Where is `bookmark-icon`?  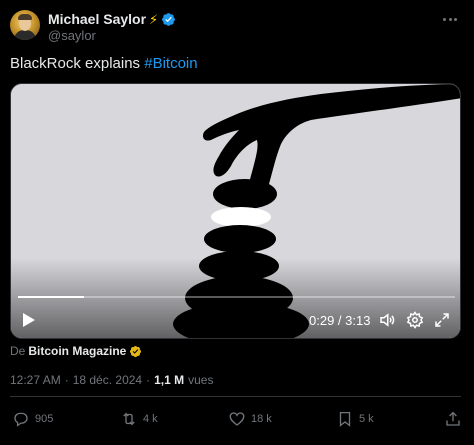
bookmark-icon is located at coordinates (345, 419).